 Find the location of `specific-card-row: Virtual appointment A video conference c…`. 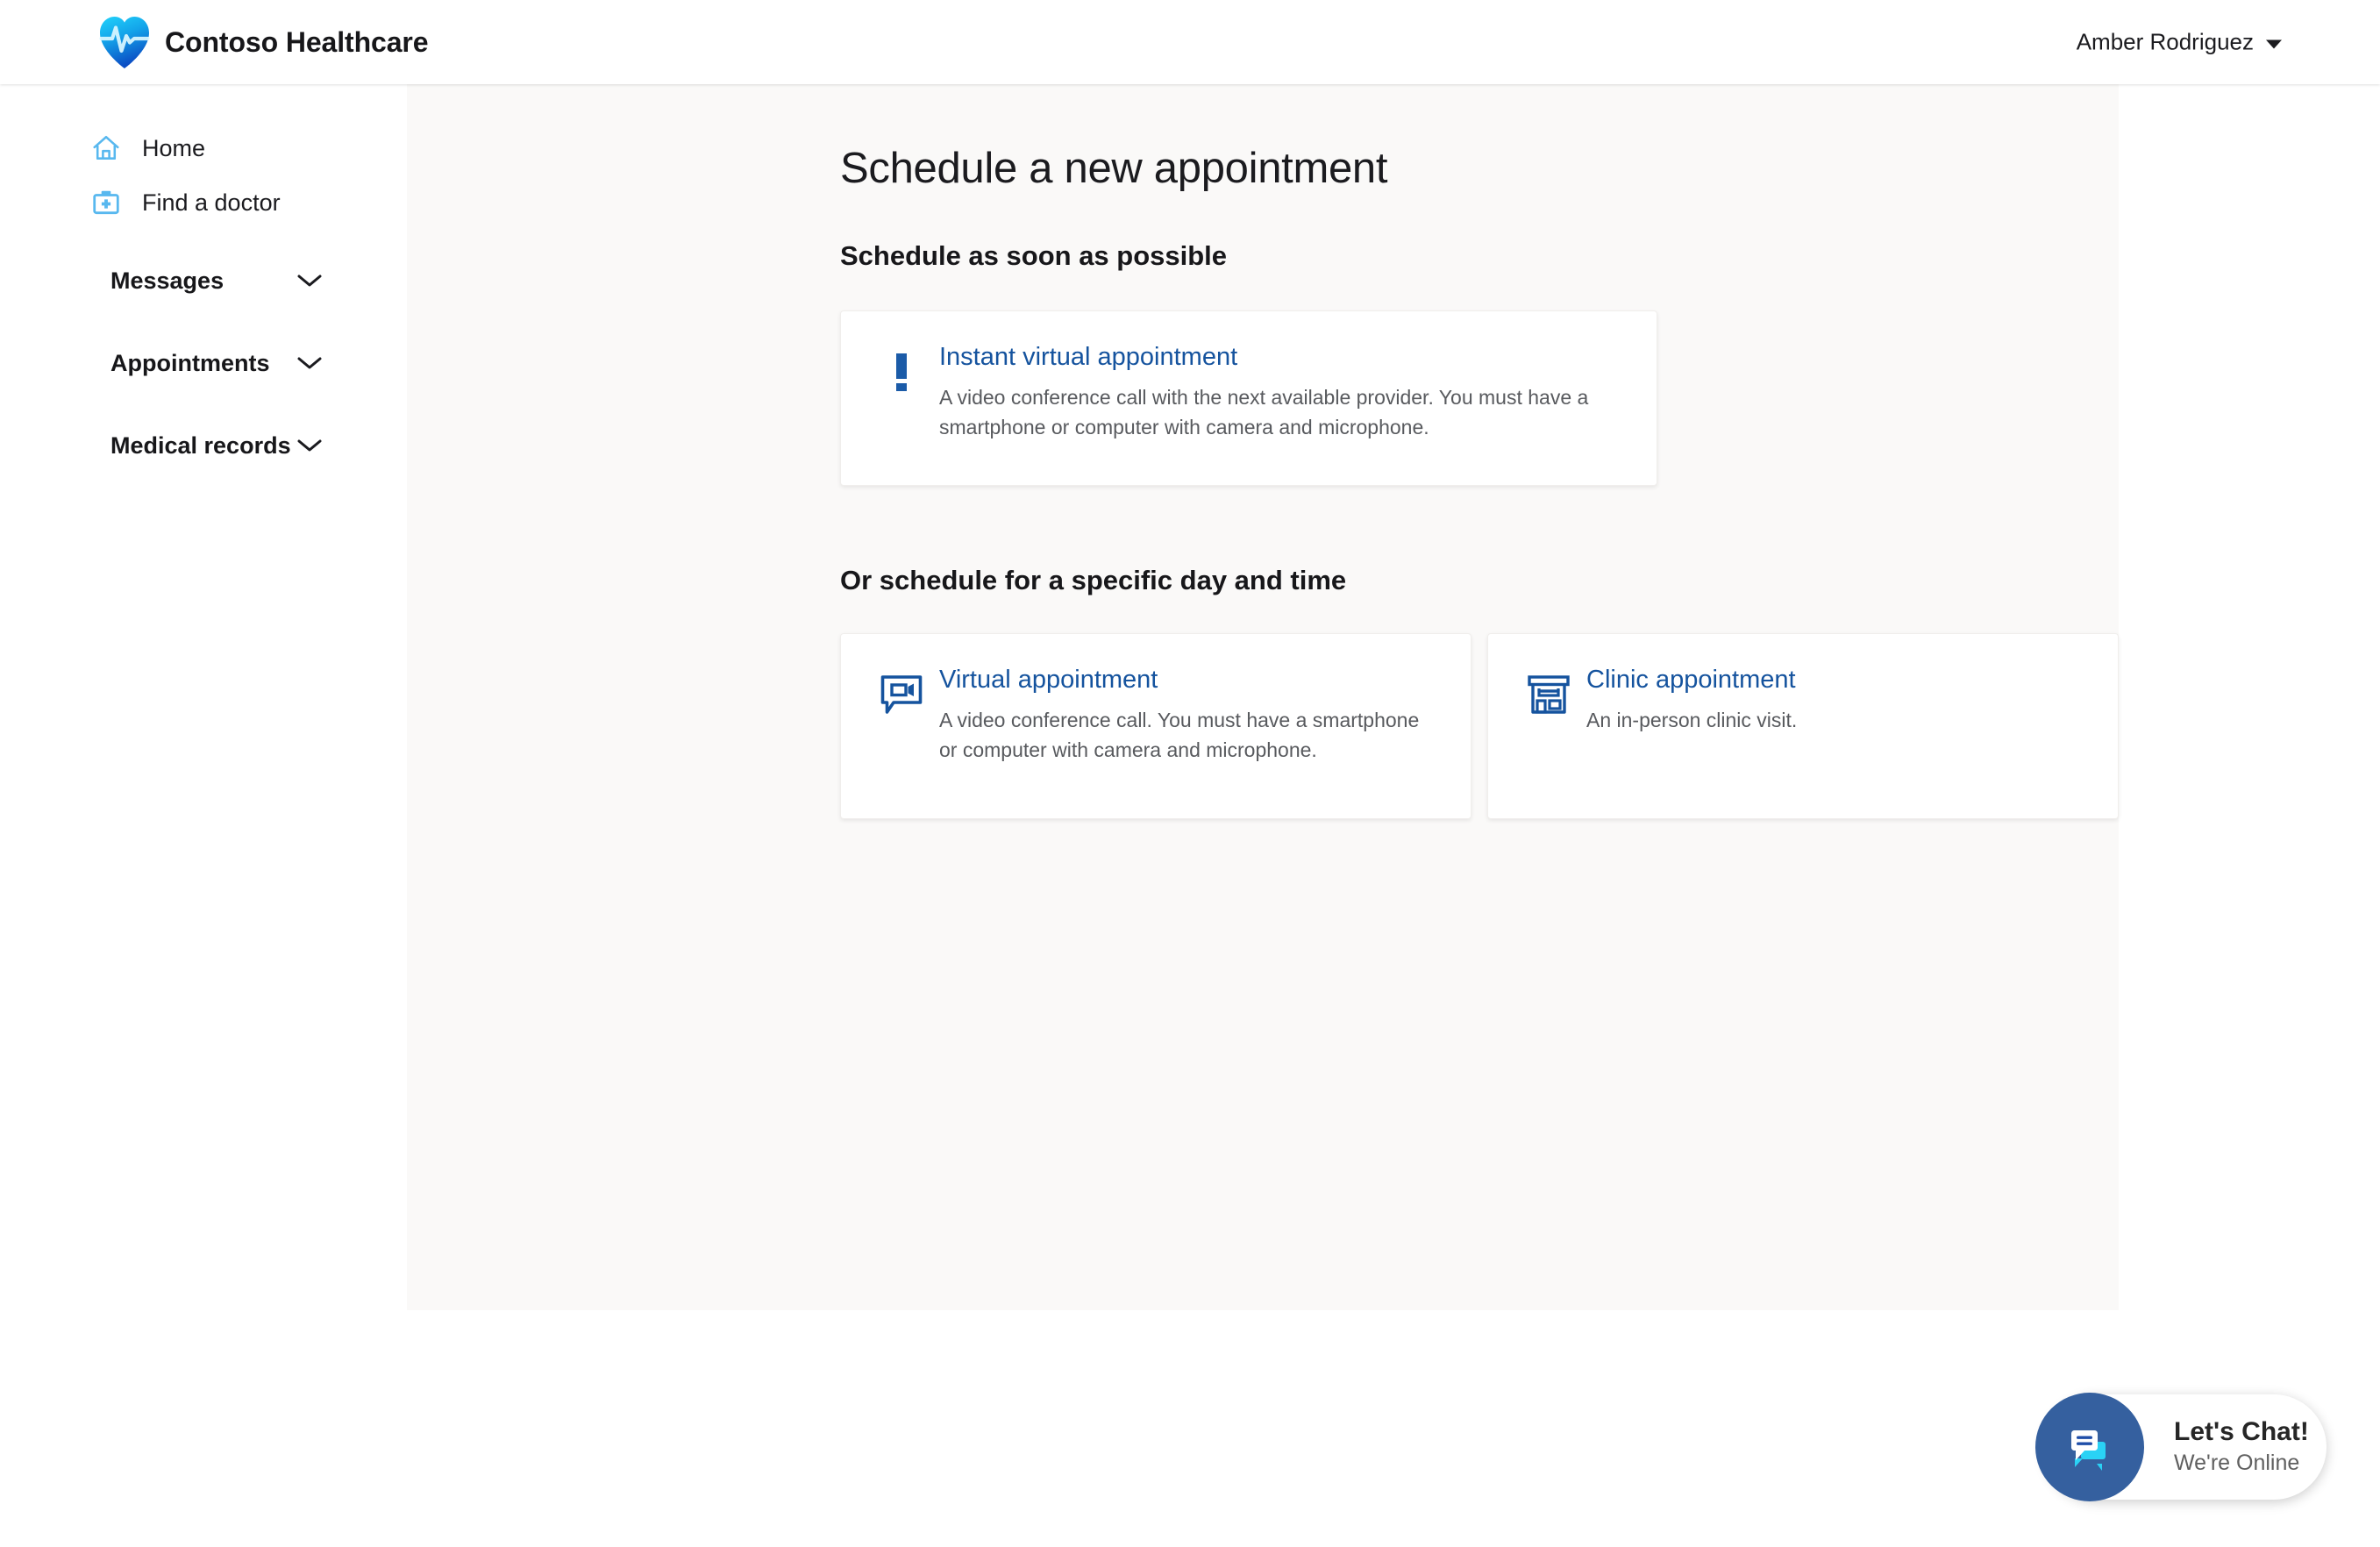

specific-card-row: Virtual appointment A video conference c… is located at coordinates (1479, 726).